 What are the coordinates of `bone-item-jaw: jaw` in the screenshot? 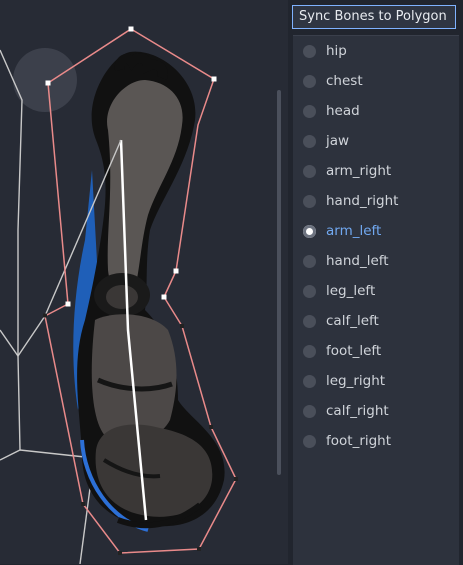 It's located at (376, 141).